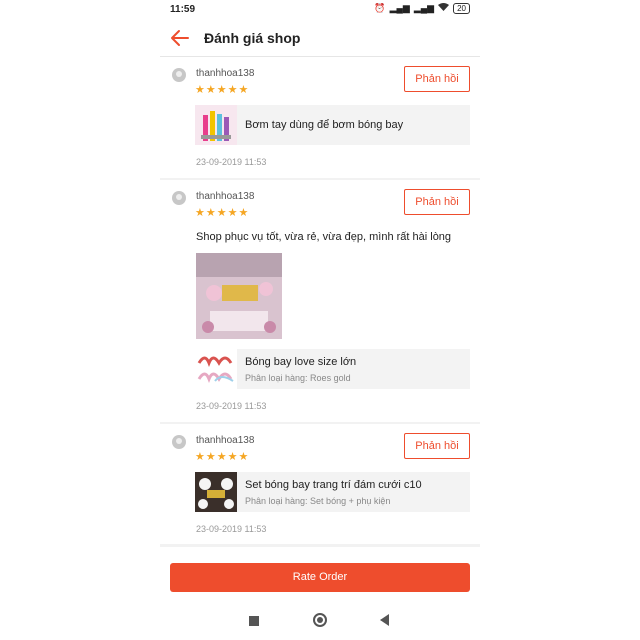 Image resolution: width=640 pixels, height=640 pixels. I want to click on system-nav-bar, so click(320, 621).